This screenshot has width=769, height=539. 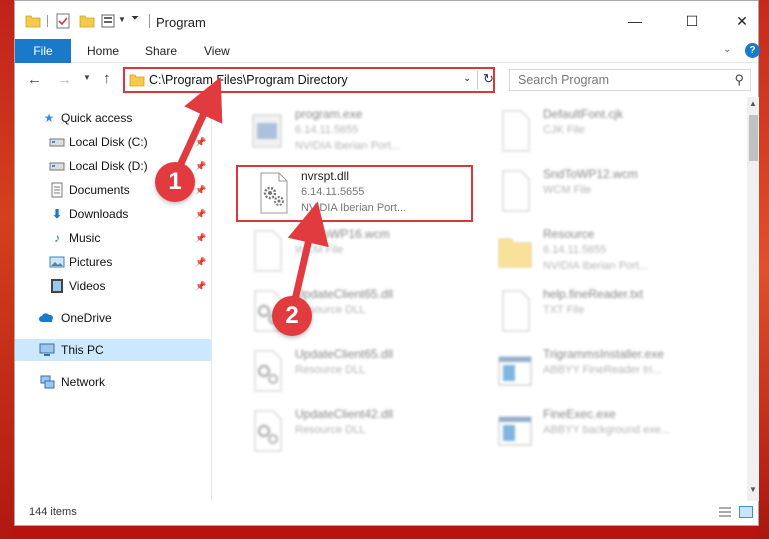 What do you see at coordinates (122, 19) in the screenshot?
I see `chevron-down-icon: ▼` at bounding box center [122, 19].